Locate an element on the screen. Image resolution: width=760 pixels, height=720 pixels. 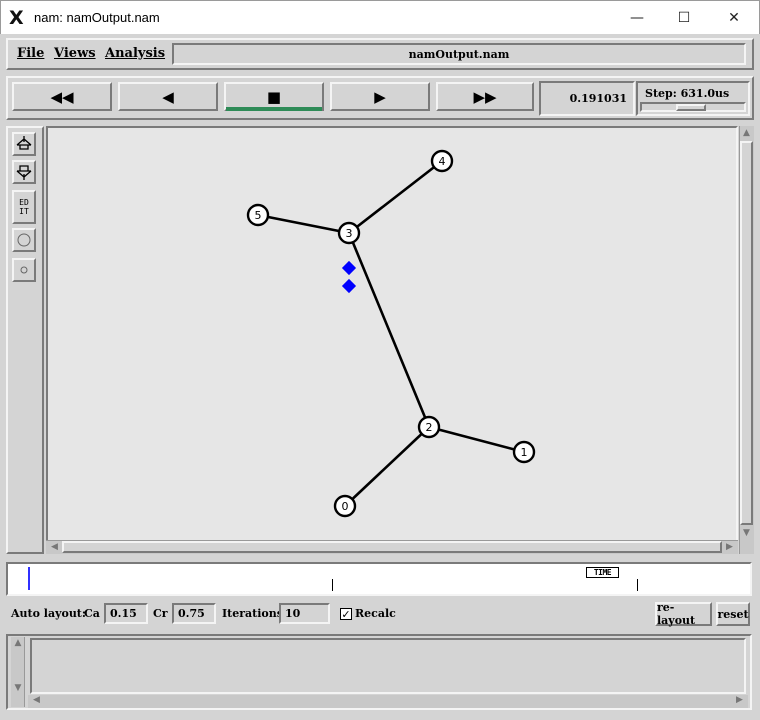
reset-button: reset is located at coordinates (733, 614).